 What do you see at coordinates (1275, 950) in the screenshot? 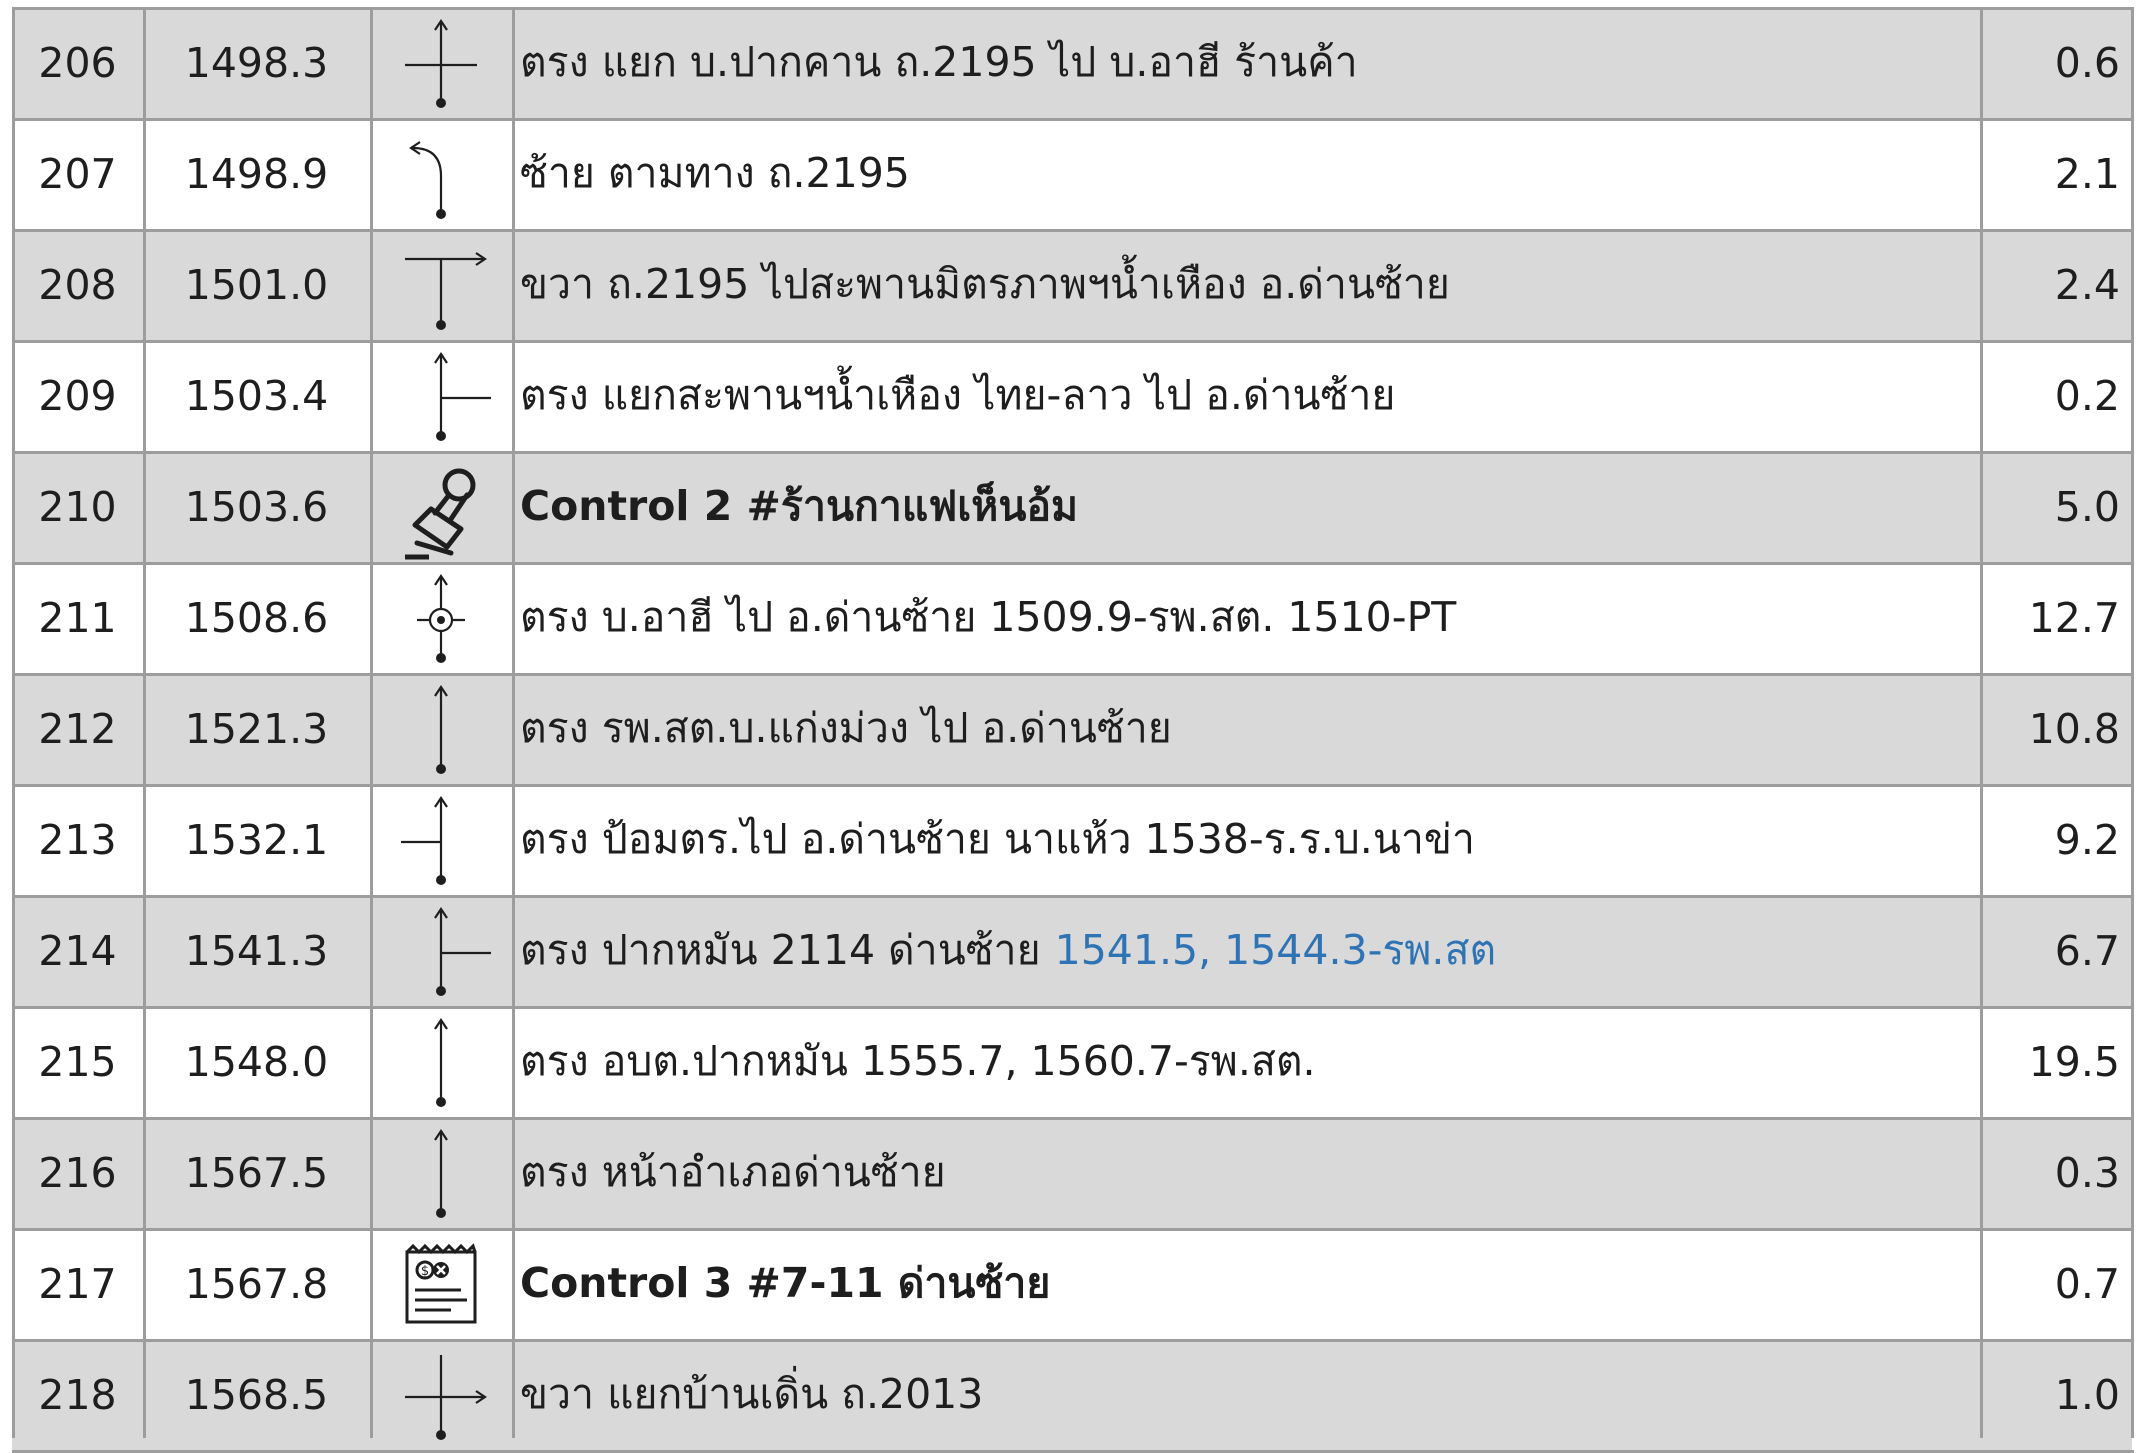
I see `highlighted-waypoints: 1541.5, 1544.3-รพ.สต` at bounding box center [1275, 950].